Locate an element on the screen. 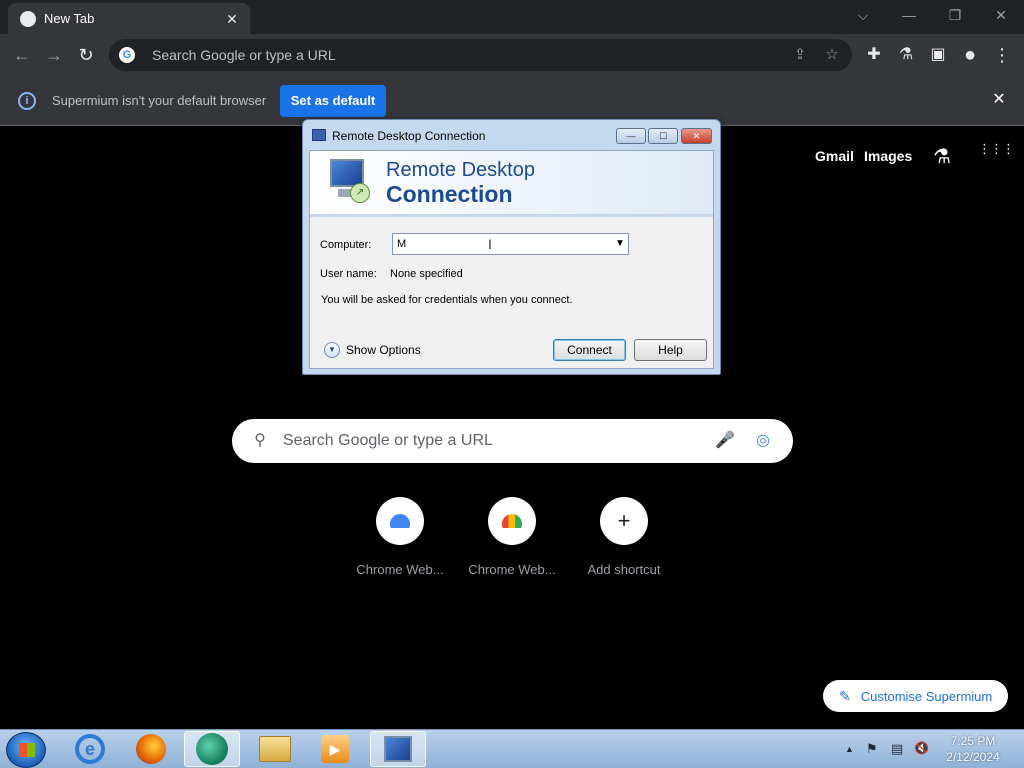 The height and width of the screenshot is (768, 1024). google-icon: G is located at coordinates (127, 55).